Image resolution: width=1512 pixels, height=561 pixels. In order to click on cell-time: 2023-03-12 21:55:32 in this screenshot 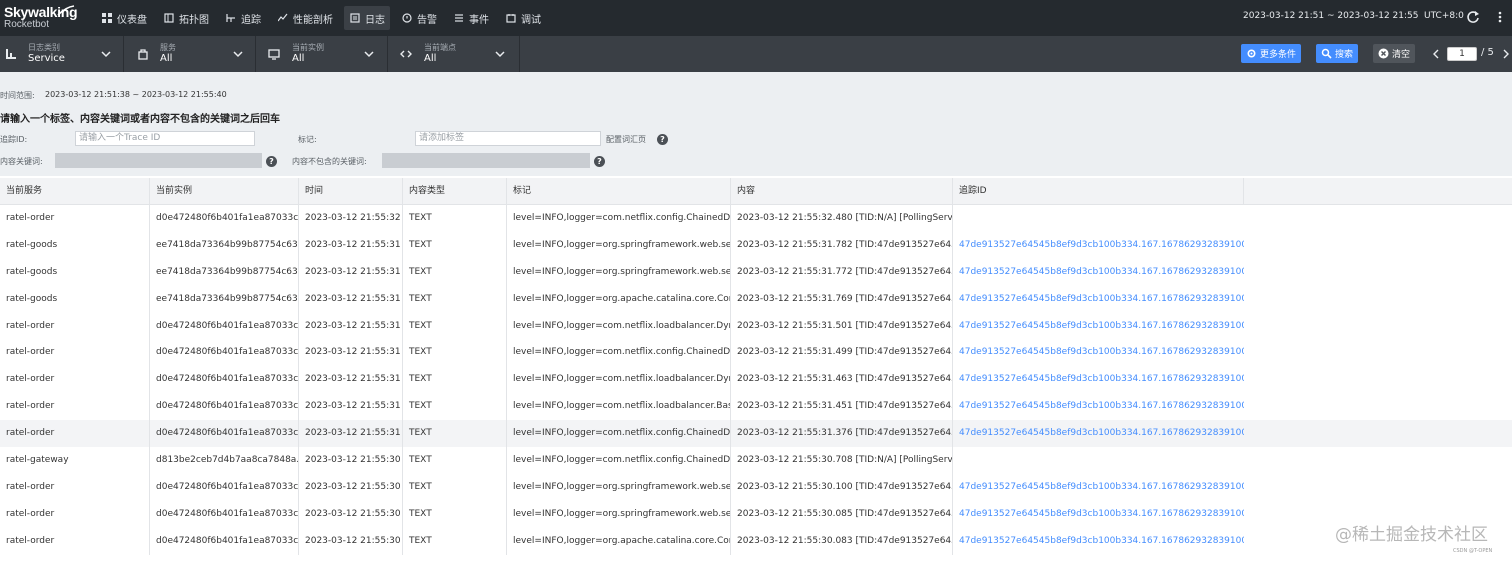, I will do `click(351, 218)`.